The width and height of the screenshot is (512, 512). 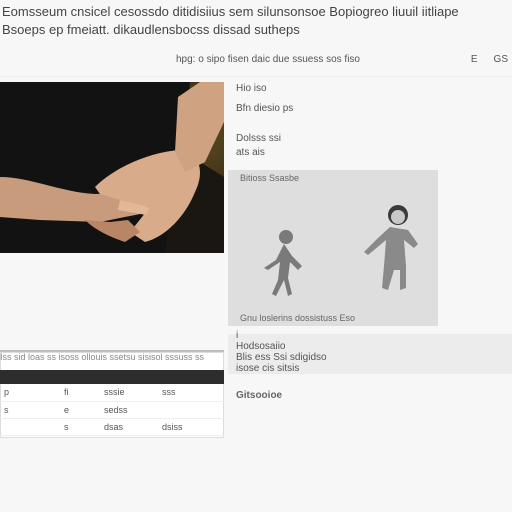 I want to click on table-cell: fi, so click(x=80, y=393).